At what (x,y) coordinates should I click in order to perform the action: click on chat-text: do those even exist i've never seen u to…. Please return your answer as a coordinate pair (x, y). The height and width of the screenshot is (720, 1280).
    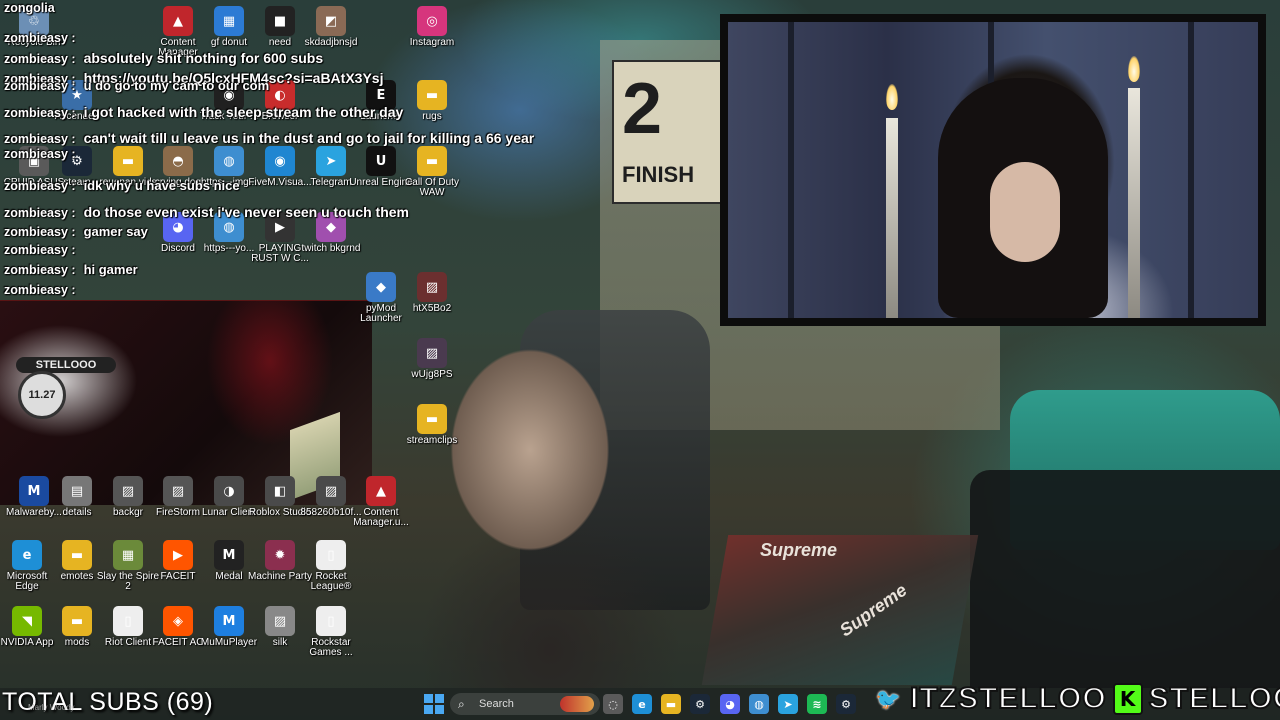
    Looking at the image, I should click on (246, 212).